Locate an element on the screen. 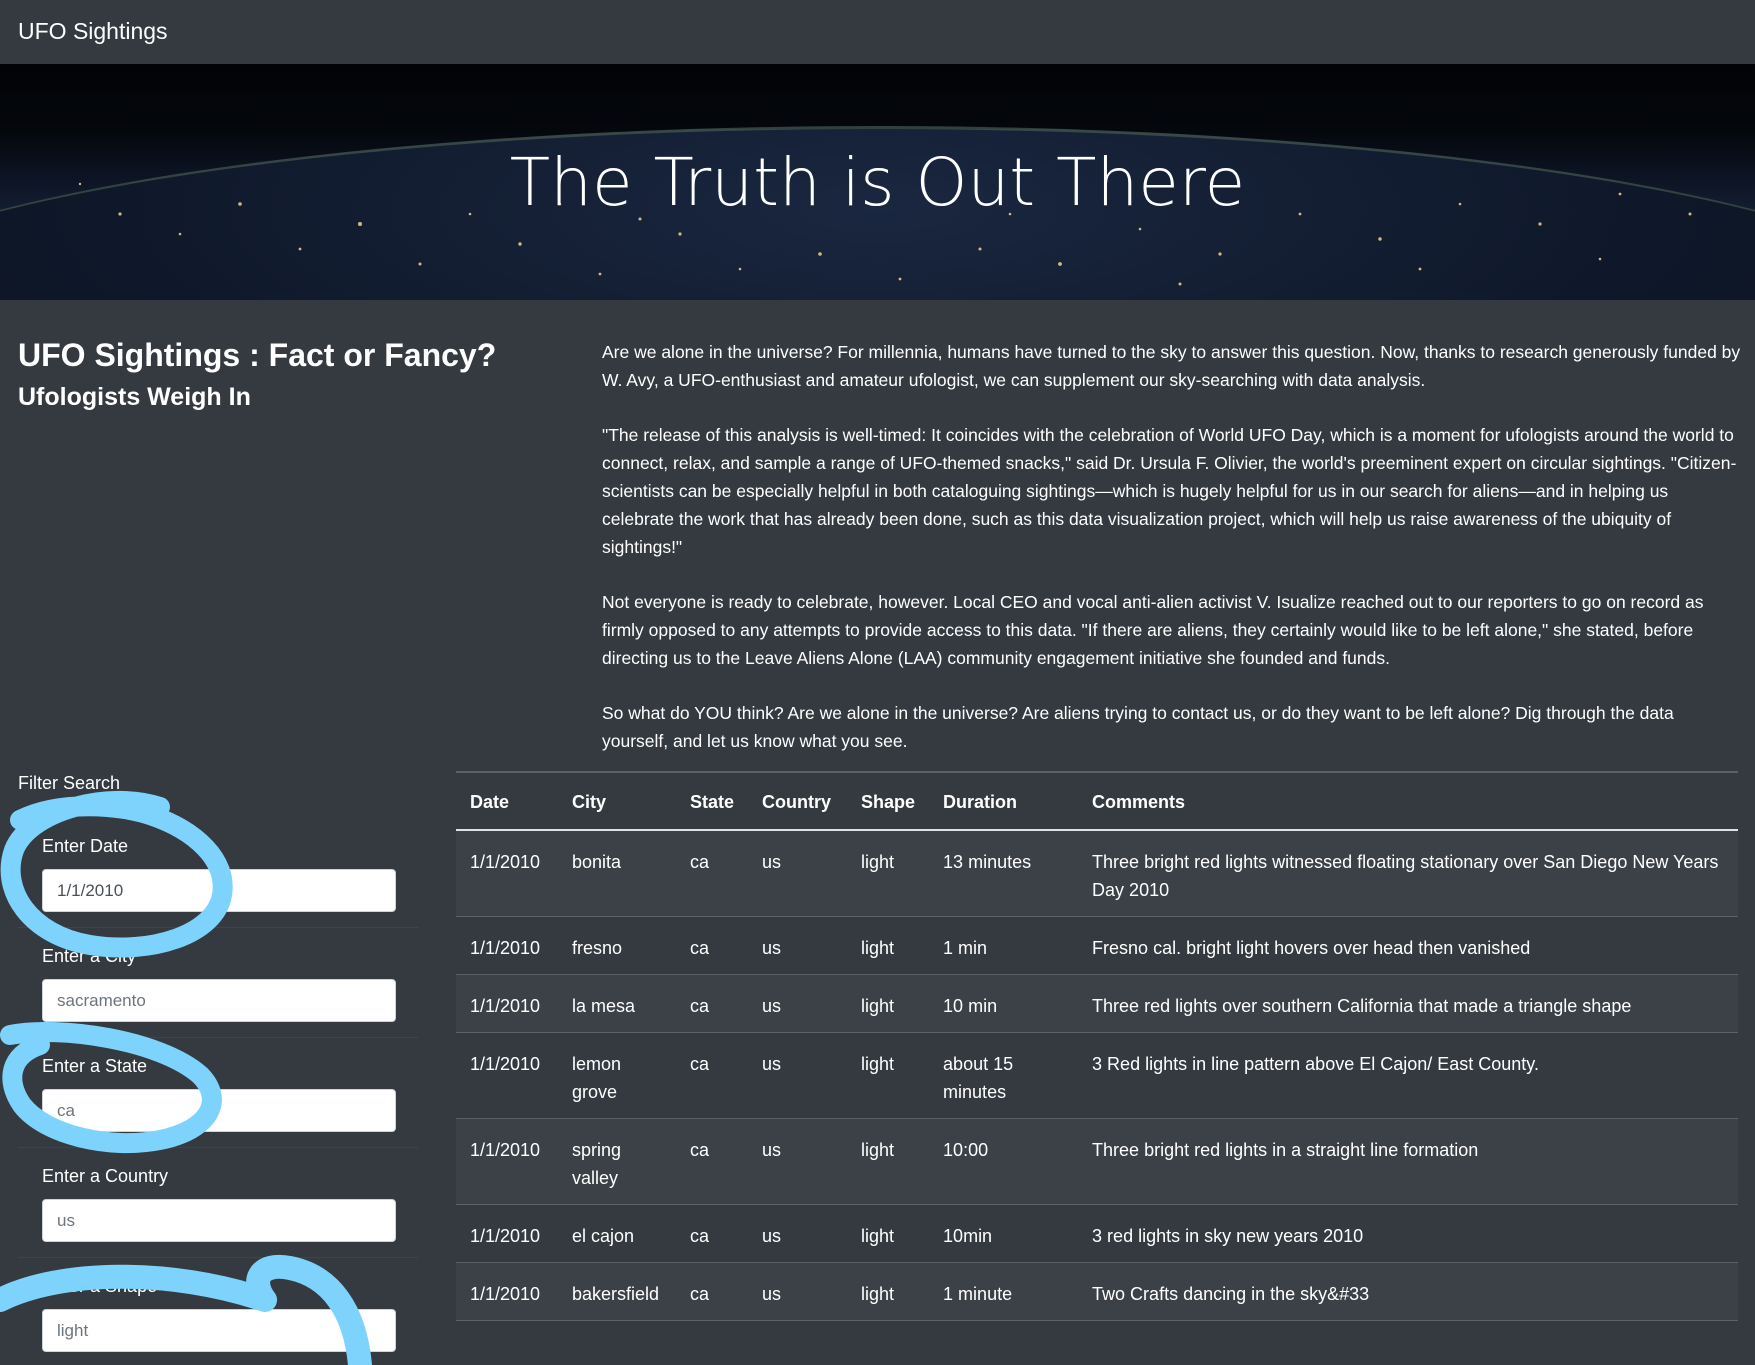 This screenshot has width=1755, height=1365. cell-duration: 10min is located at coordinates (1004, 1233).